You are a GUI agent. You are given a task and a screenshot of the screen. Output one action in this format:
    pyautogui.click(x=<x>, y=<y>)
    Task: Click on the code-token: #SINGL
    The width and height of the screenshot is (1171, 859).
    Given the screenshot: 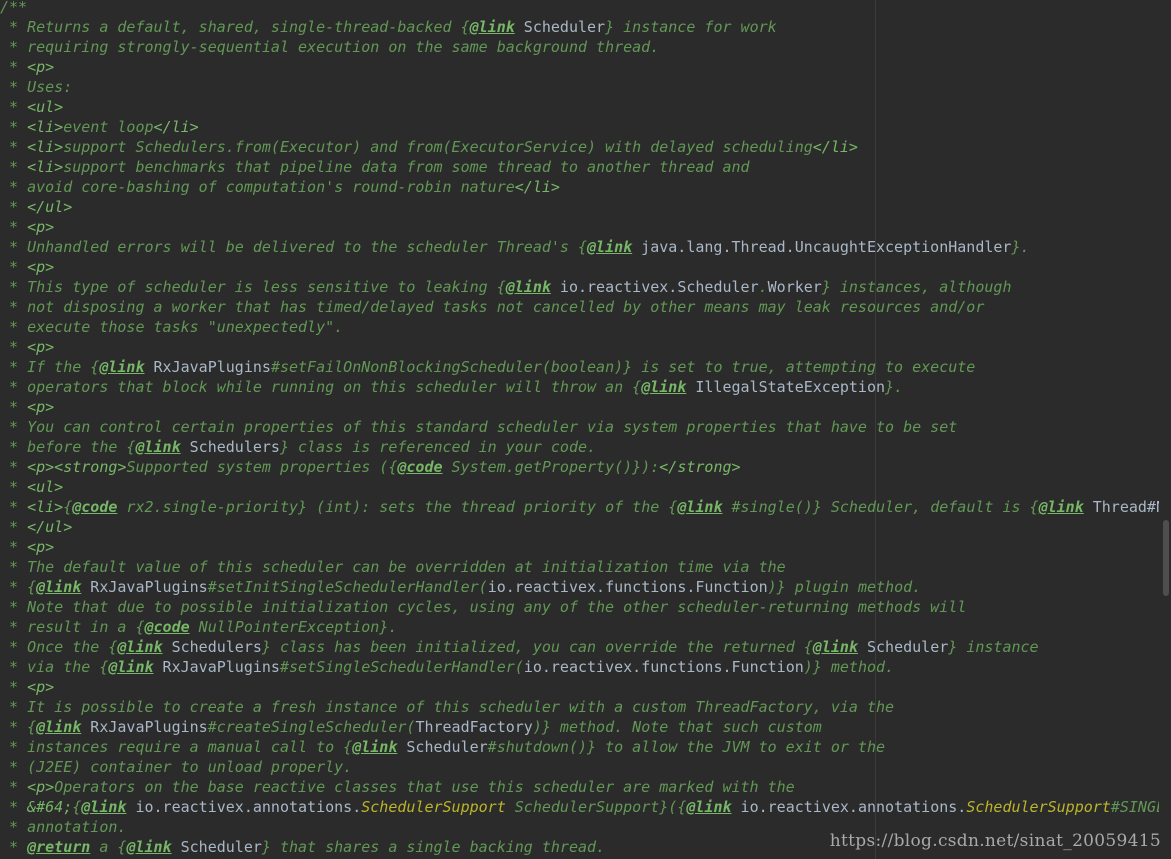 What is the action you would take?
    pyautogui.click(x=1138, y=807)
    